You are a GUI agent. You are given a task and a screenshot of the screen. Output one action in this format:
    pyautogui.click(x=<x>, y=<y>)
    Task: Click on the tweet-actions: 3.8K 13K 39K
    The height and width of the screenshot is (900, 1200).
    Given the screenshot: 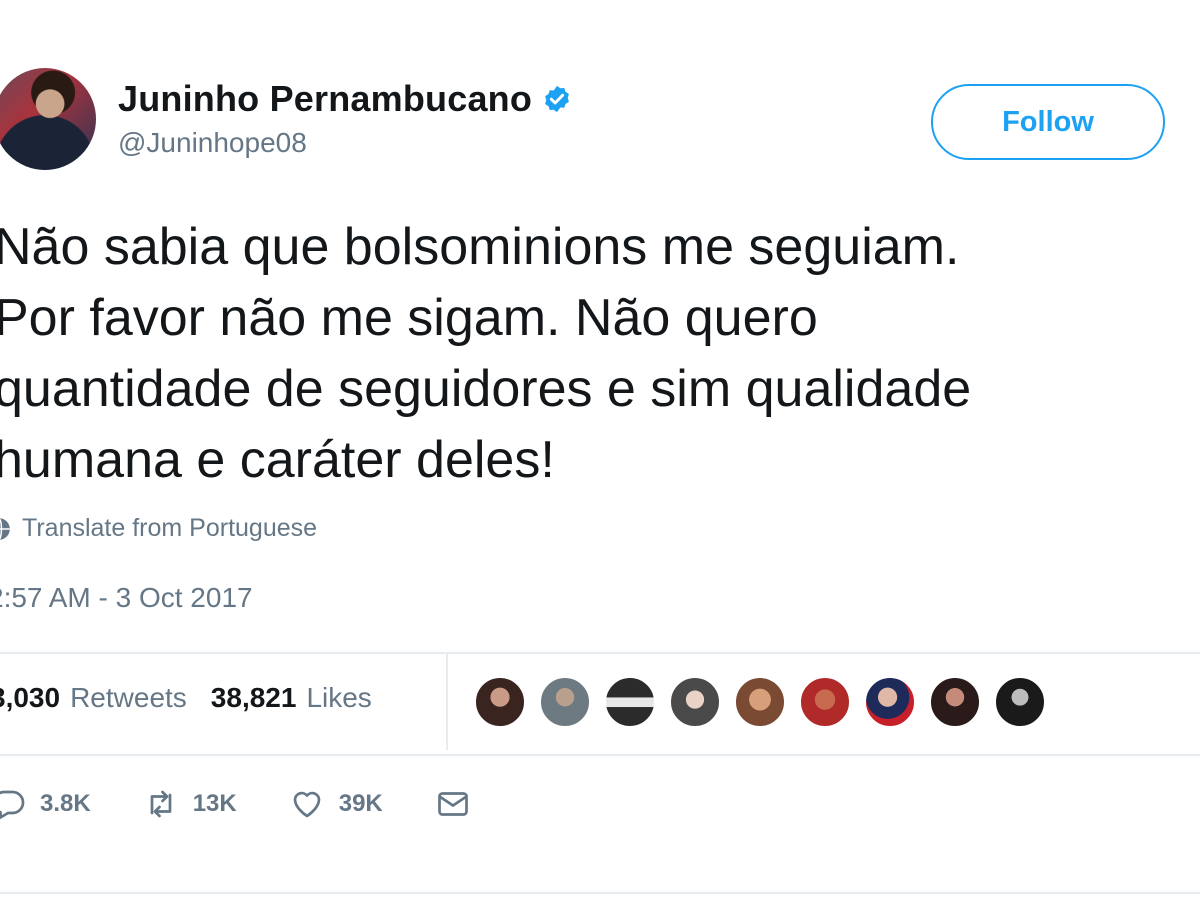 What is the action you would take?
    pyautogui.click(x=261, y=804)
    